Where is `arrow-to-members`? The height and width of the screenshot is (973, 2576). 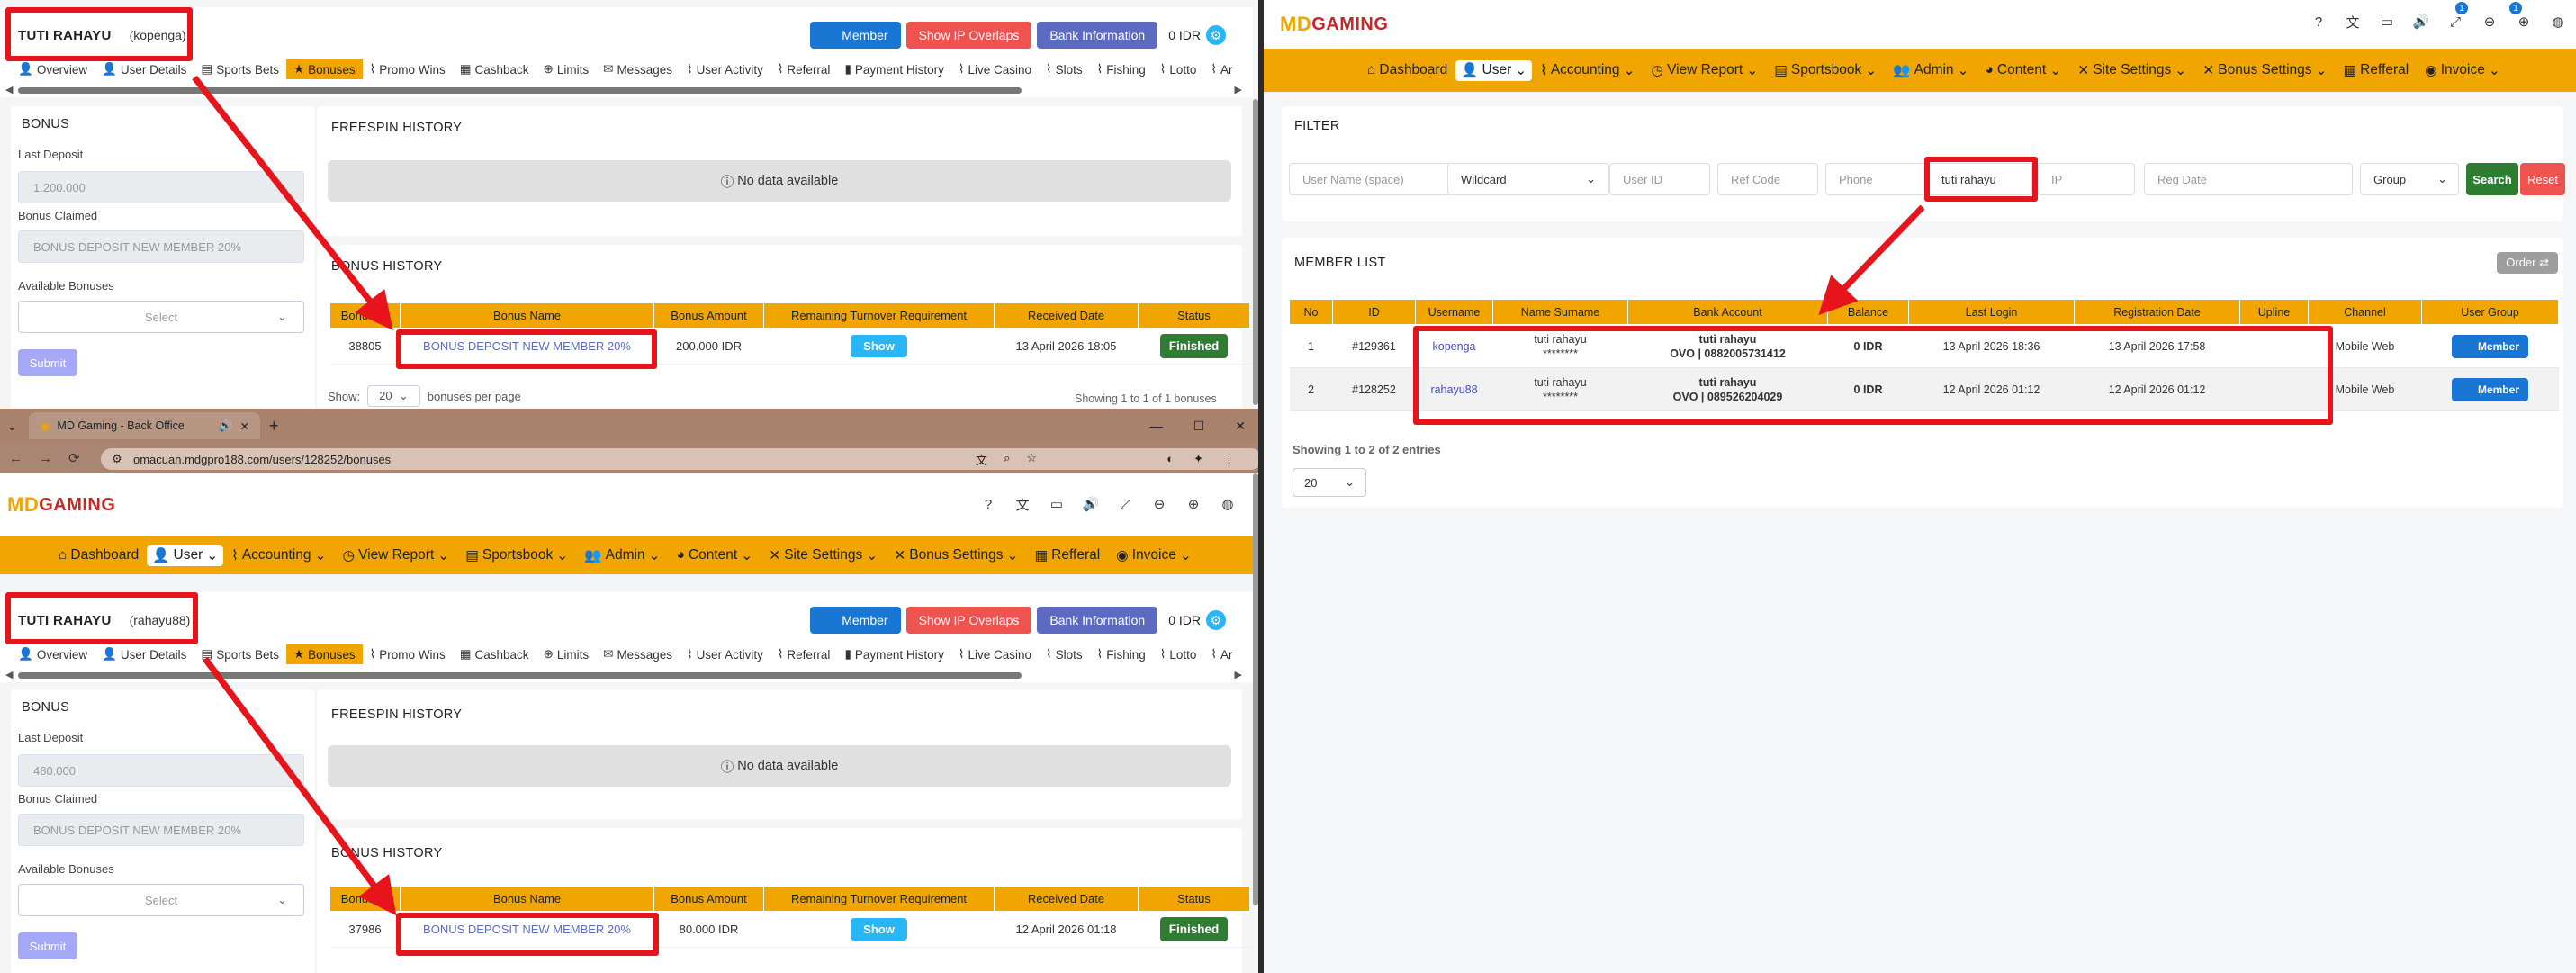 arrow-to-members is located at coordinates (1871, 260).